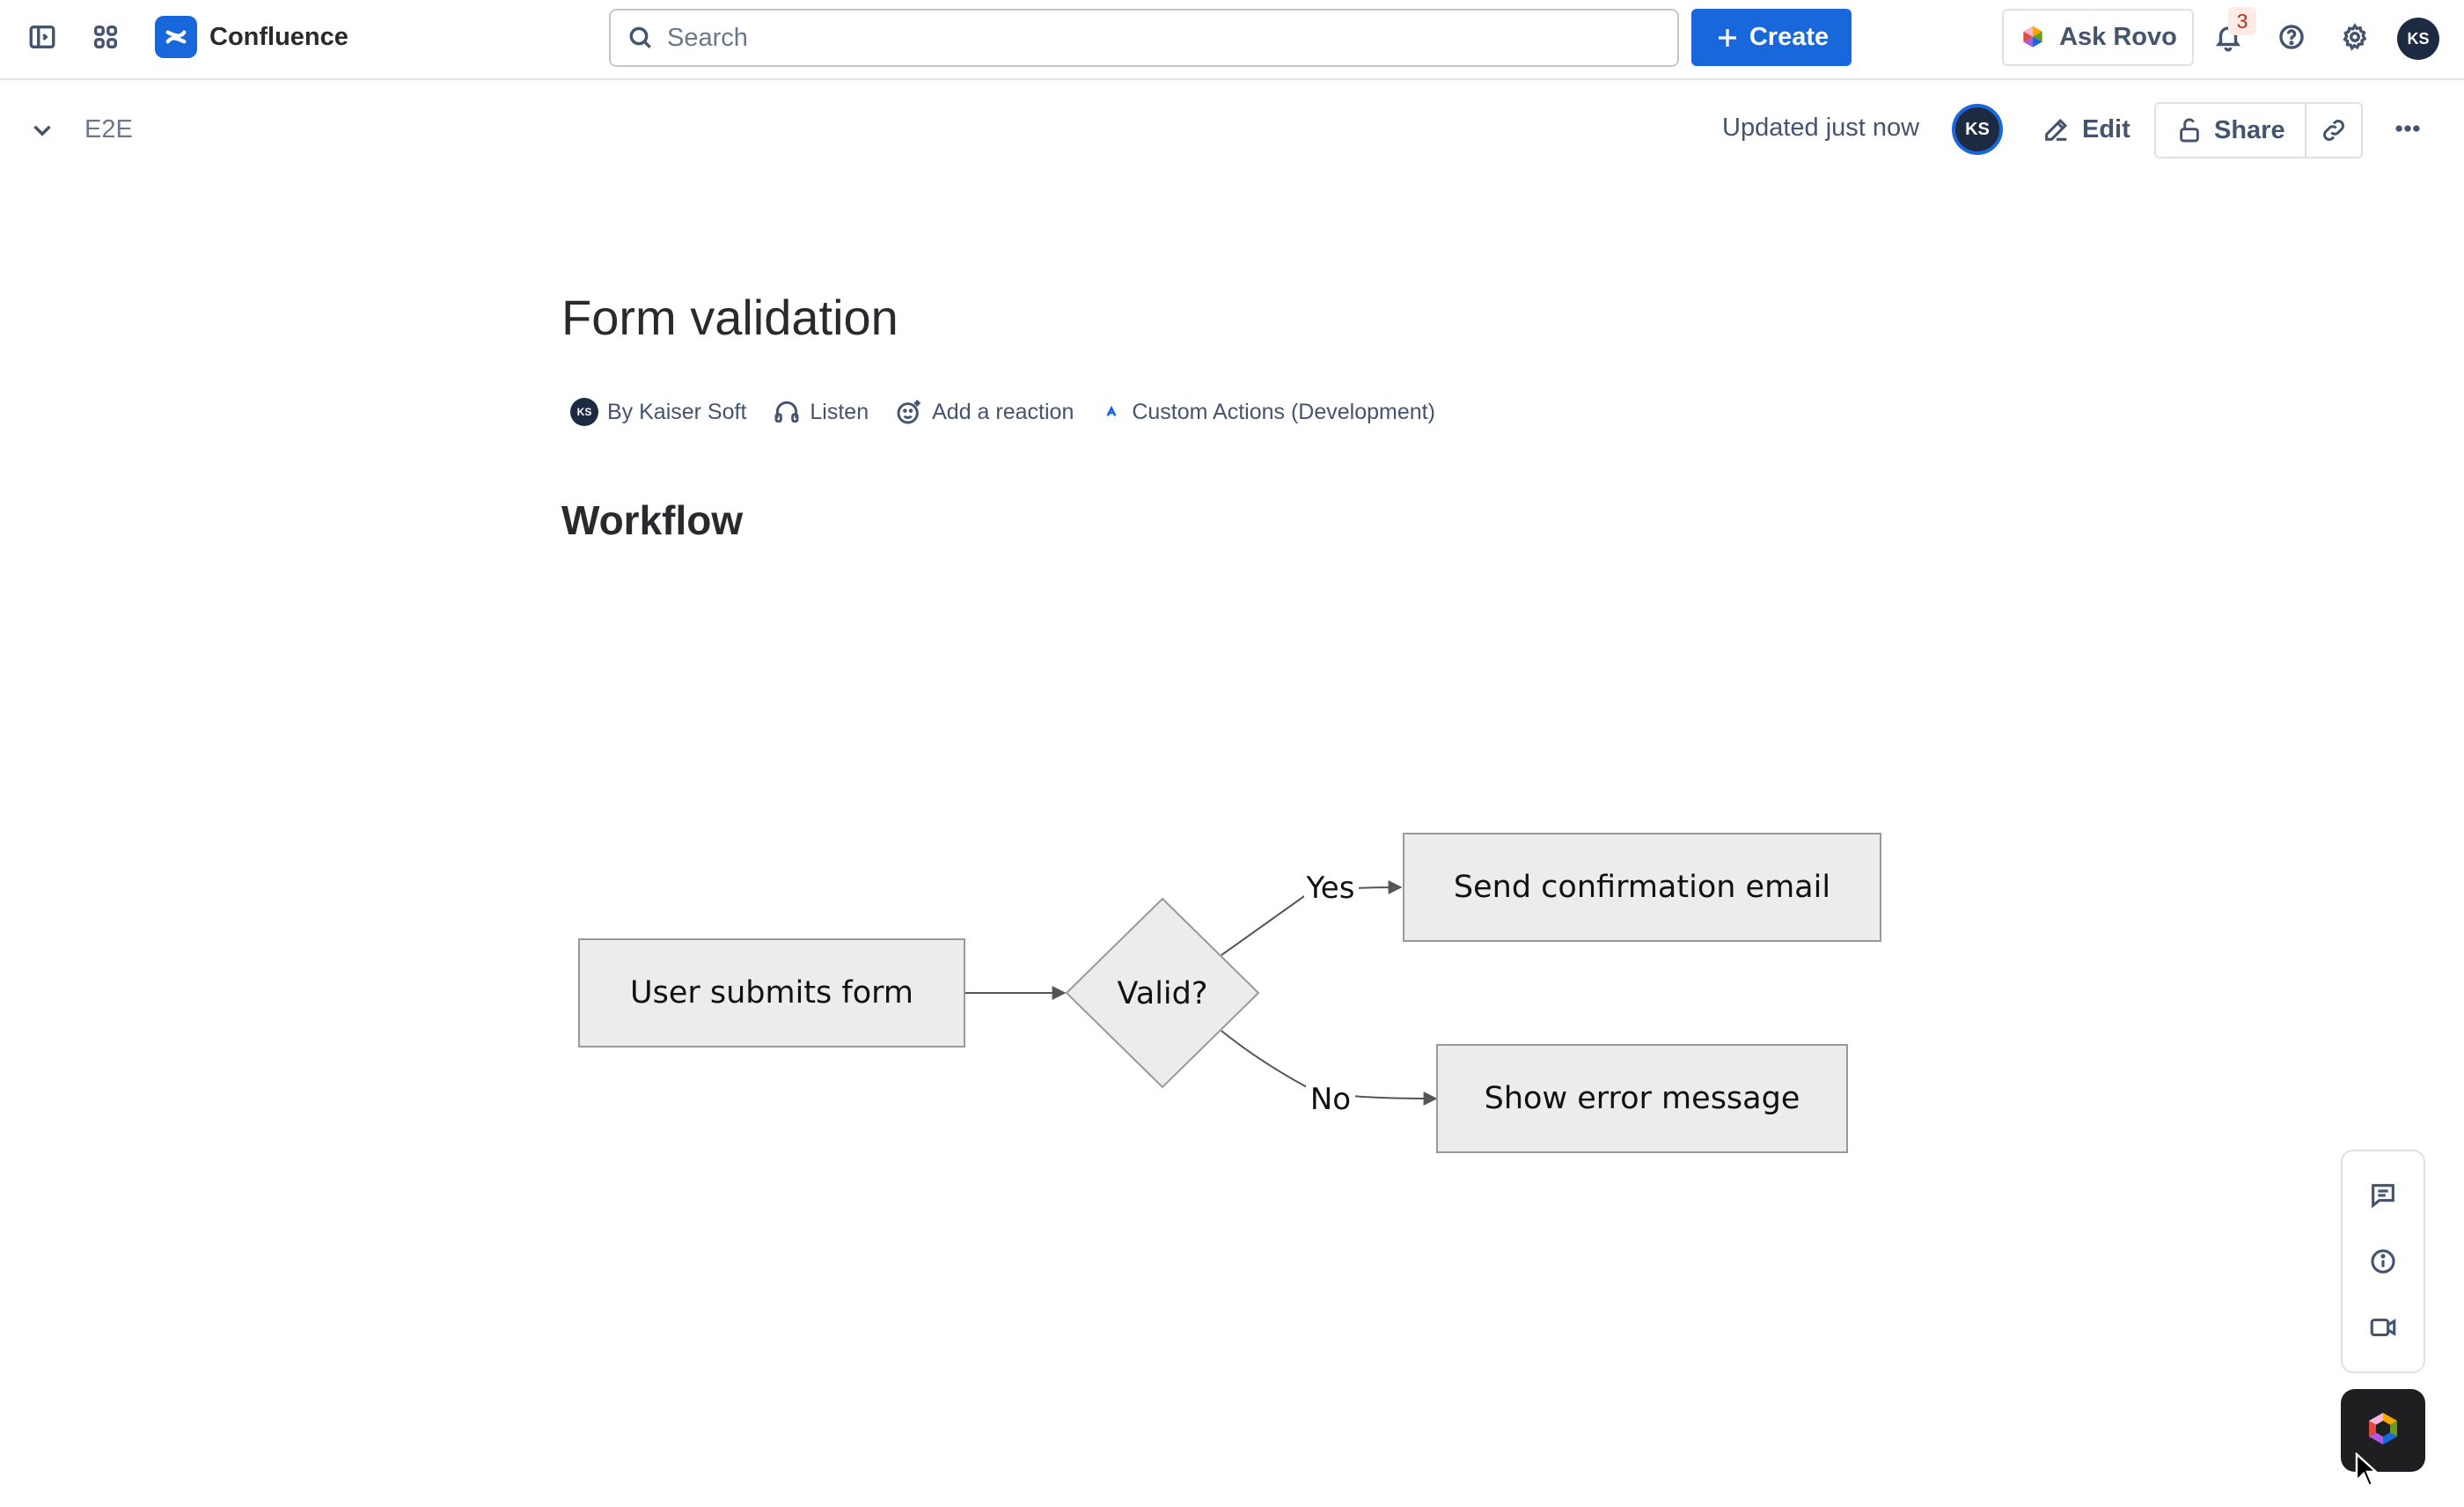 This screenshot has height=1507, width=2464. I want to click on emoji-add-icon, so click(909, 412).